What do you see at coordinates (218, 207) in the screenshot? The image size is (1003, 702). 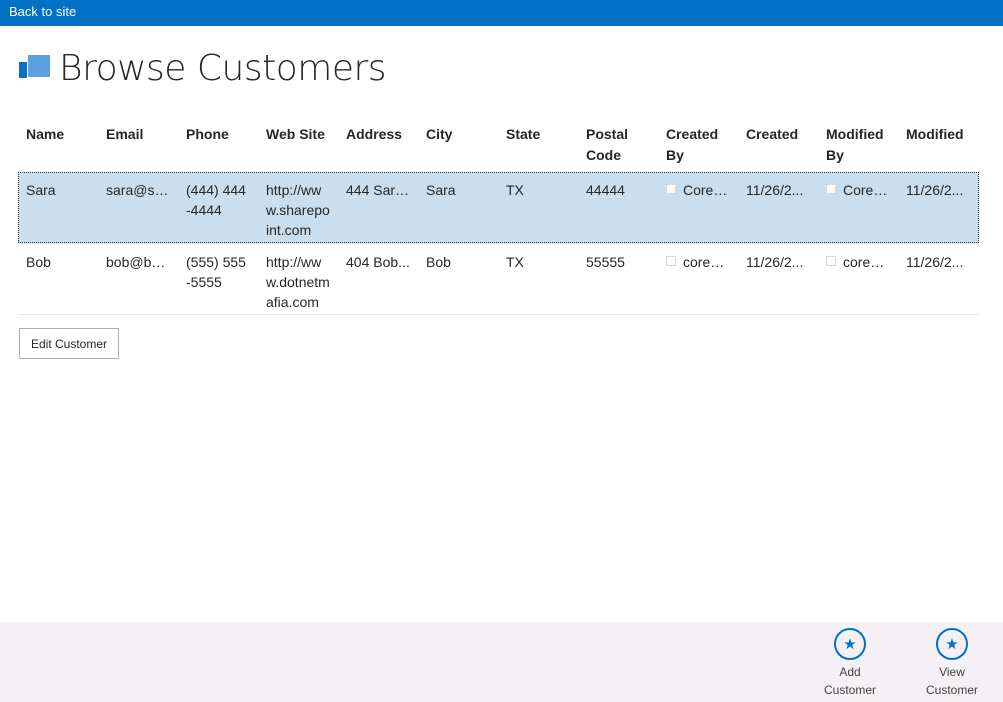 I see `cell-phone-link: (444) 444-4444` at bounding box center [218, 207].